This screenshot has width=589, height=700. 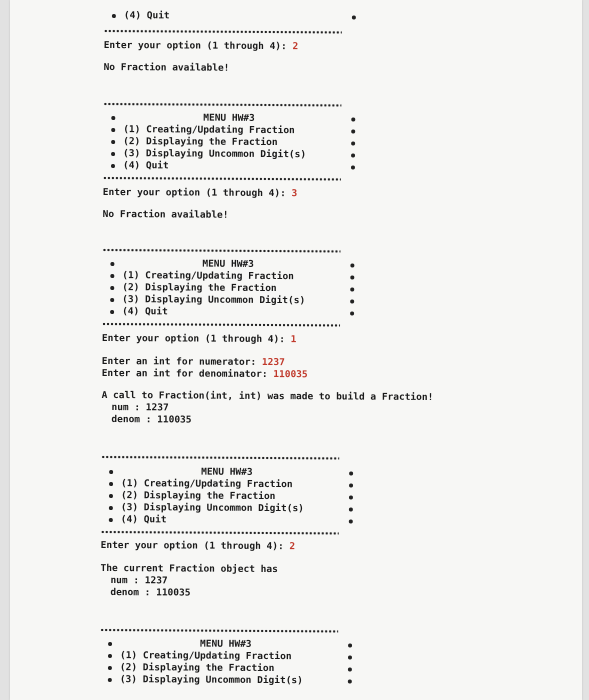 What do you see at coordinates (187, 374) in the screenshot?
I see `denominator-prompt: Enter an int for denominator:` at bounding box center [187, 374].